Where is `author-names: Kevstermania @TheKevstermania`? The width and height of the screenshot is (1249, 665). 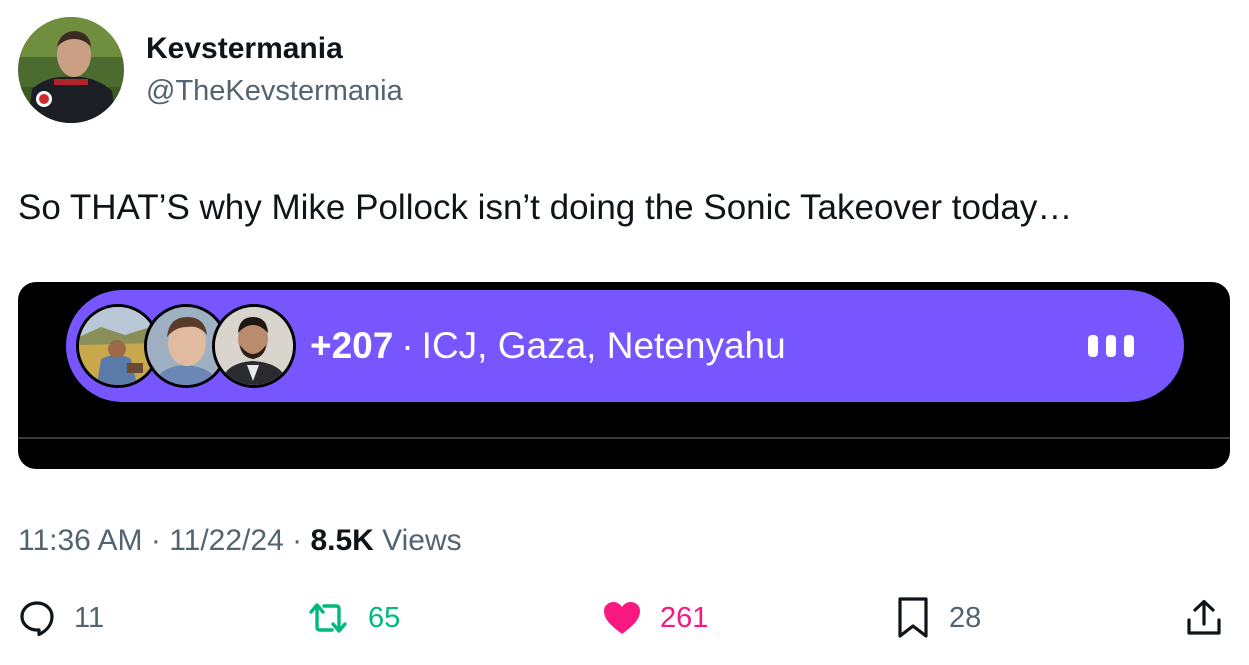 author-names: Kevstermania @TheKevstermania is located at coordinates (274, 70).